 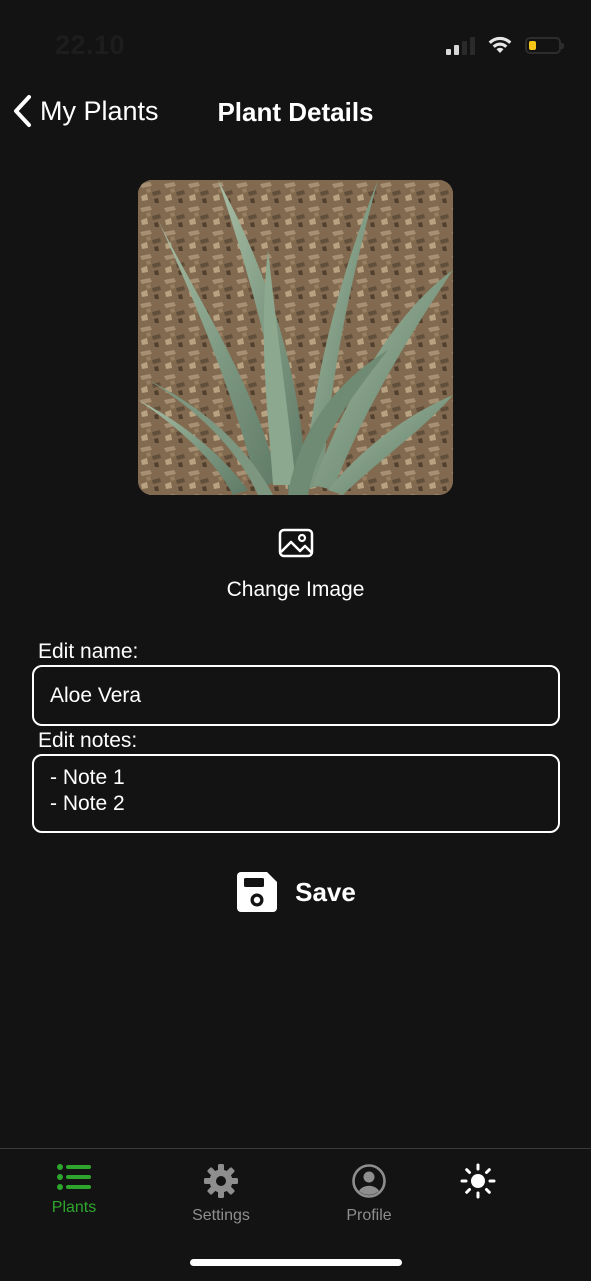 I want to click on image-icon, so click(x=295, y=543).